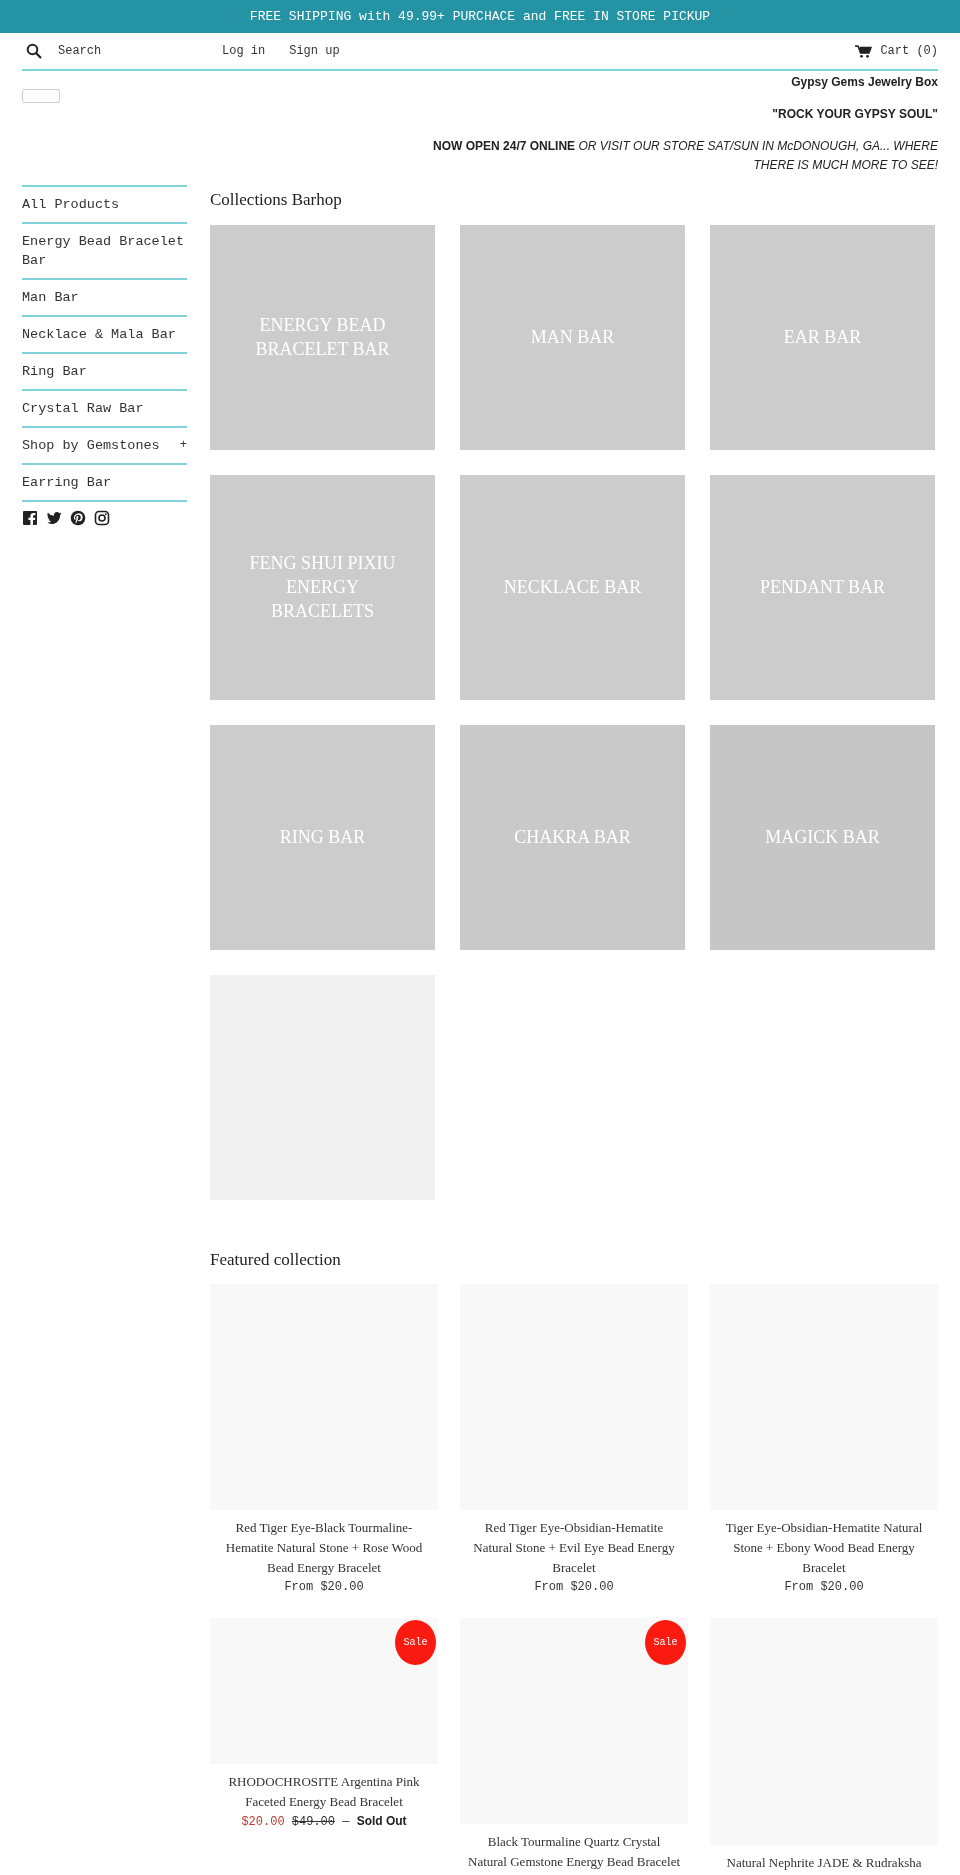 Image resolution: width=960 pixels, height=1875 pixels. Describe the element at coordinates (104, 333) in the screenshot. I see `sidebar-link: Necklace & Mala Bar` at that location.